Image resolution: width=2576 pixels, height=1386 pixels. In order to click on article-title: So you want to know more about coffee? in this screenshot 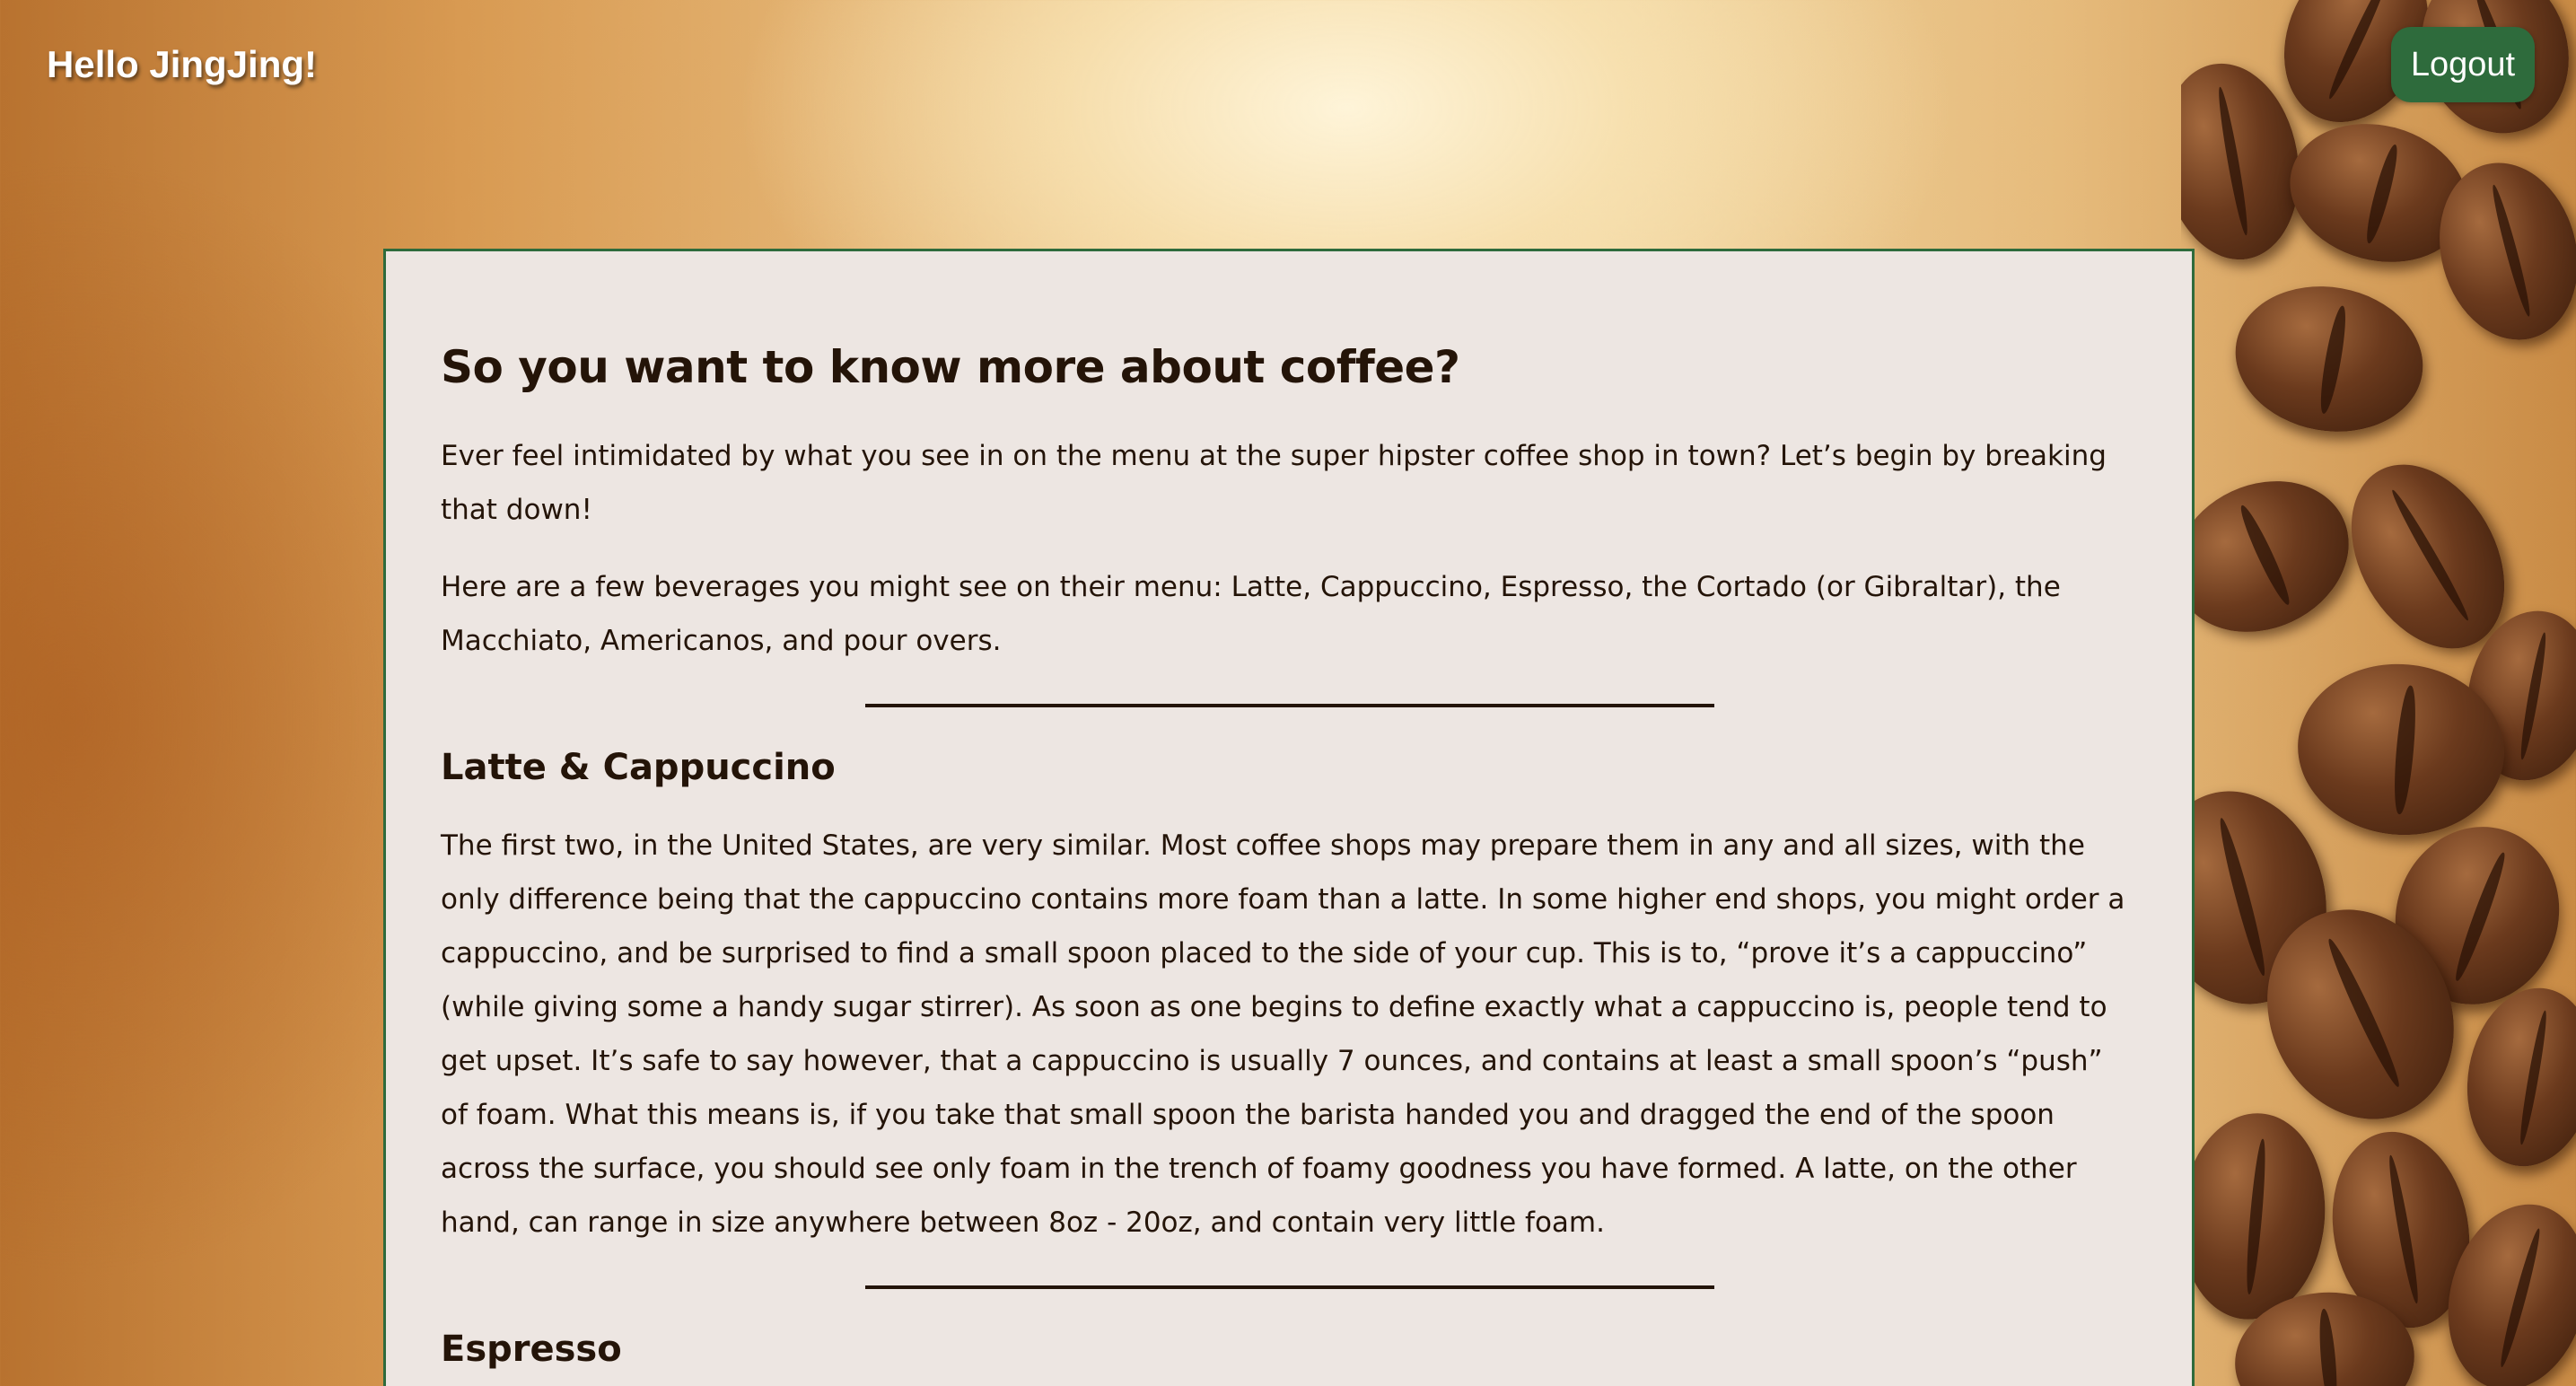, I will do `click(950, 367)`.